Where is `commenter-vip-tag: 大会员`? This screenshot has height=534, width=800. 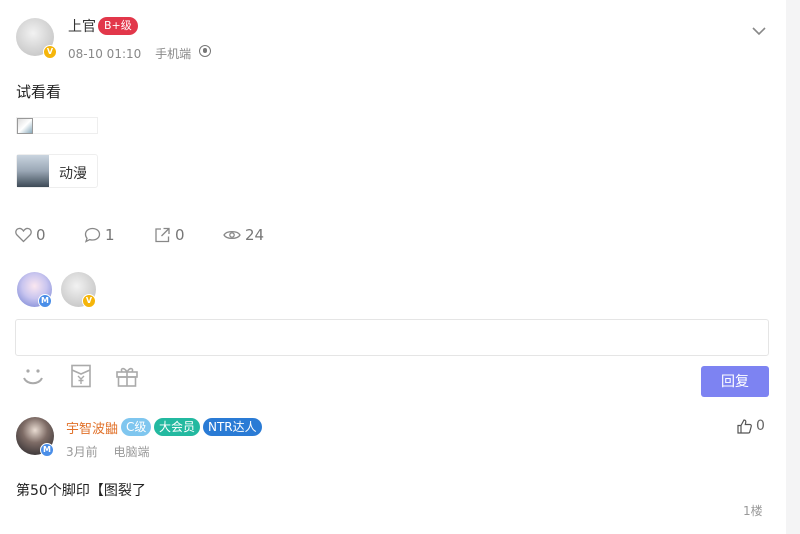 commenter-vip-tag: 大会员 is located at coordinates (177, 427).